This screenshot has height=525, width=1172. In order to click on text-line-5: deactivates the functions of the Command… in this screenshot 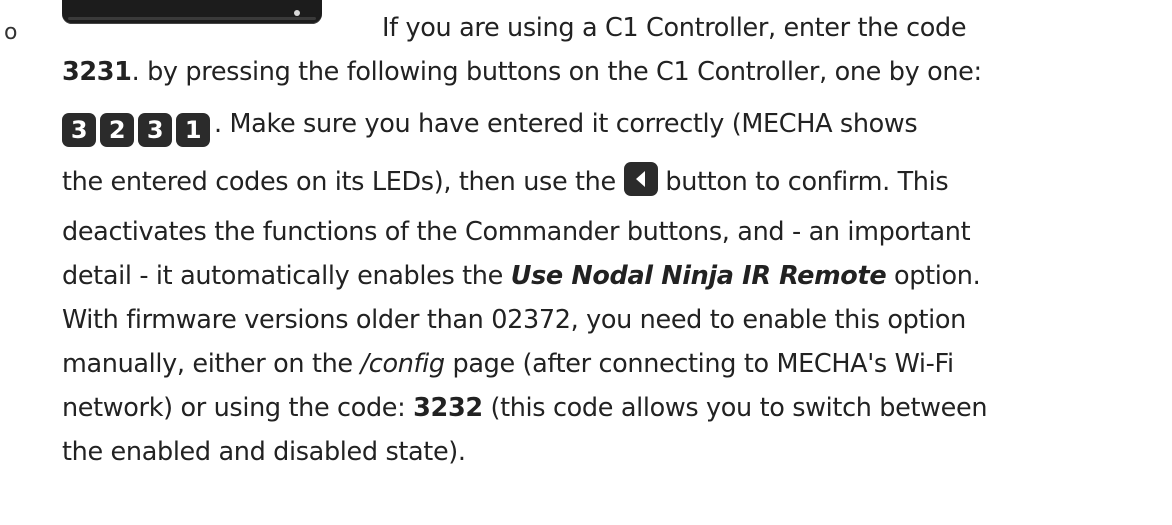, I will do `click(516, 232)`.